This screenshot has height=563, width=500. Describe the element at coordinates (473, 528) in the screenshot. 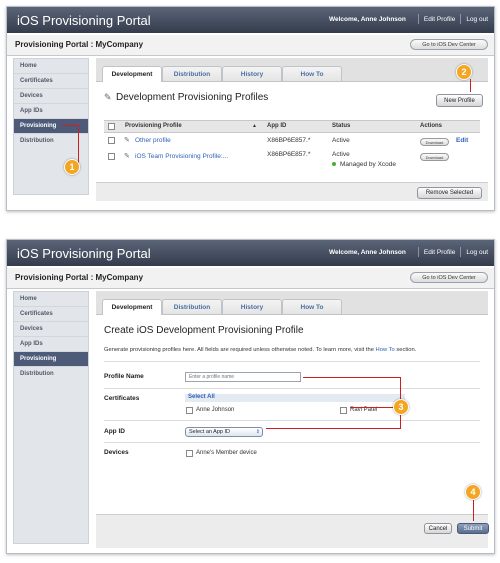

I see `submit-button: Submit` at that location.